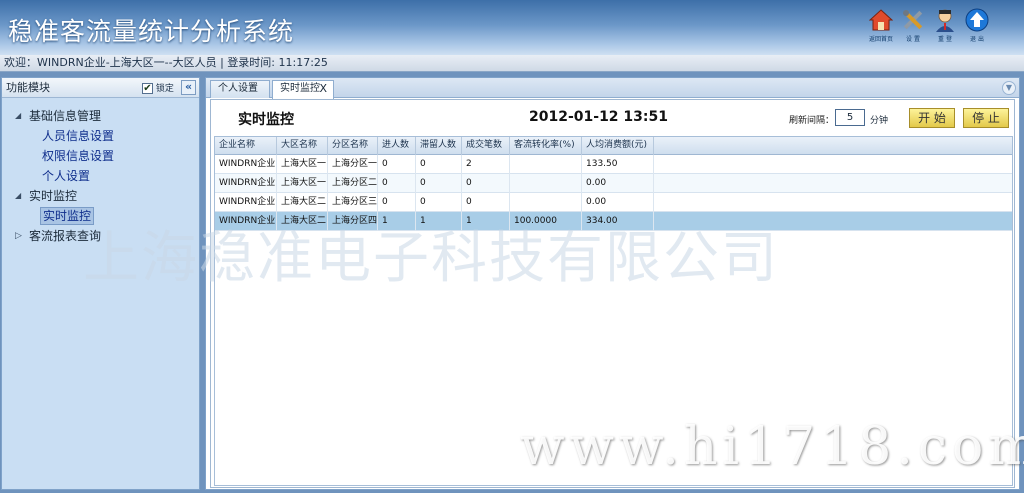  What do you see at coordinates (913, 20) in the screenshot?
I see `tools-icon` at bounding box center [913, 20].